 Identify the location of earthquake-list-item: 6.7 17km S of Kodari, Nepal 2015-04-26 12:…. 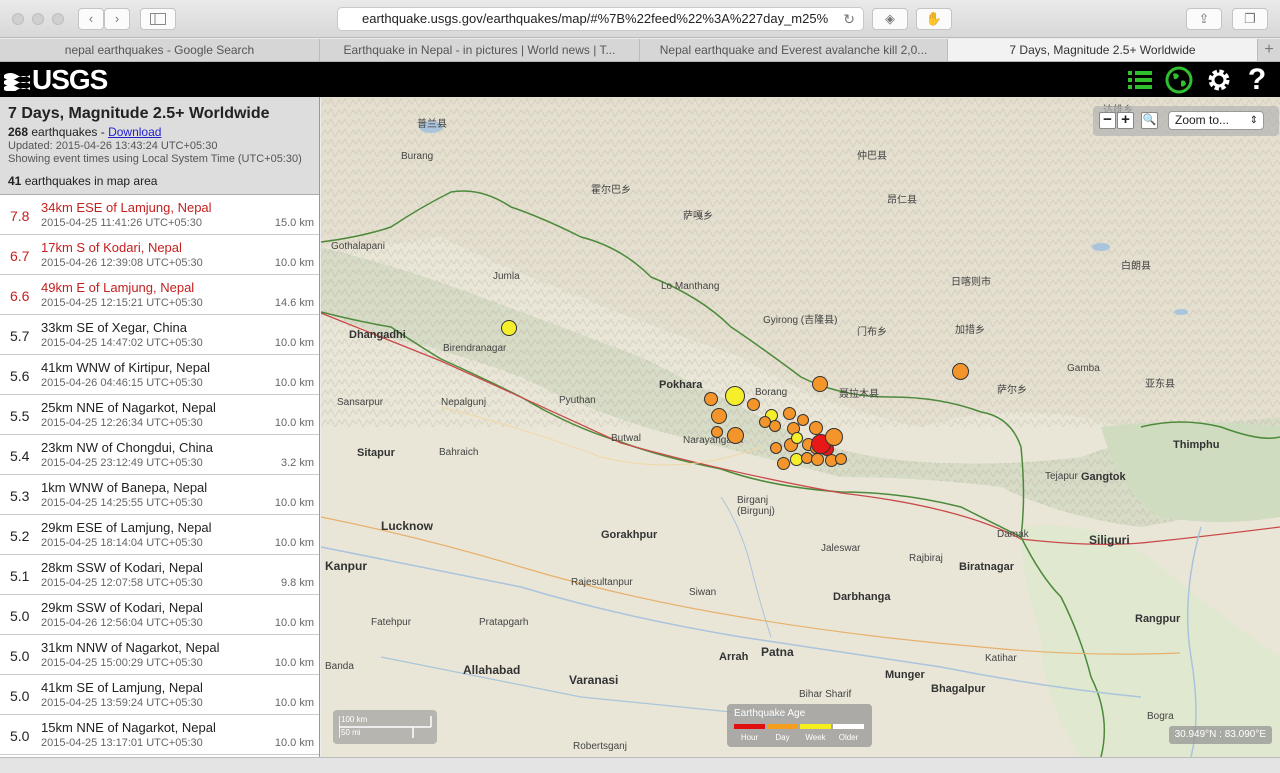
(159, 255).